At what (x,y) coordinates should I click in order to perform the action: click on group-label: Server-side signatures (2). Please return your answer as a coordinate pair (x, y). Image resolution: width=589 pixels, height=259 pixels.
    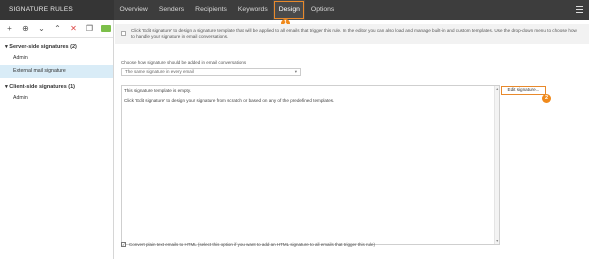
    Looking at the image, I should click on (43, 47).